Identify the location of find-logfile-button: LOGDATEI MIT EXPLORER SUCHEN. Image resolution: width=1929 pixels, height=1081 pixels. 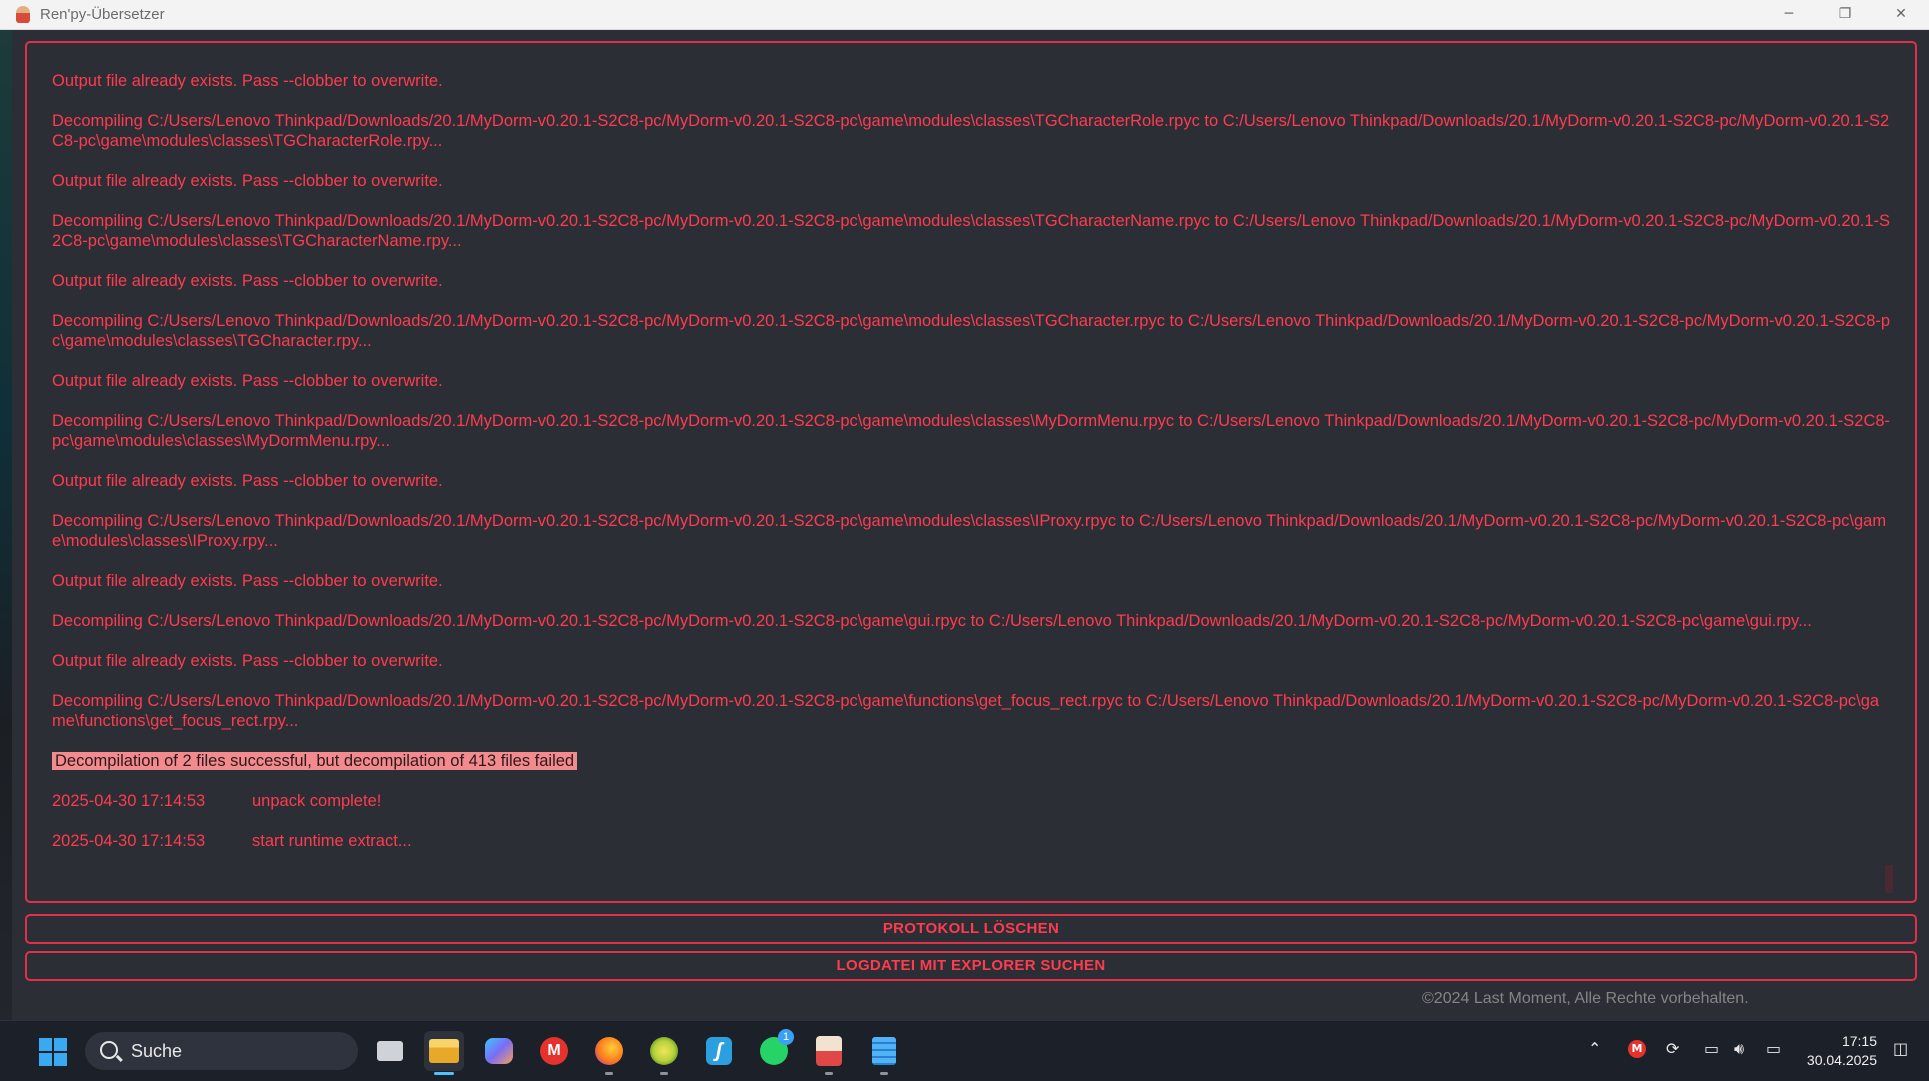
(971, 966).